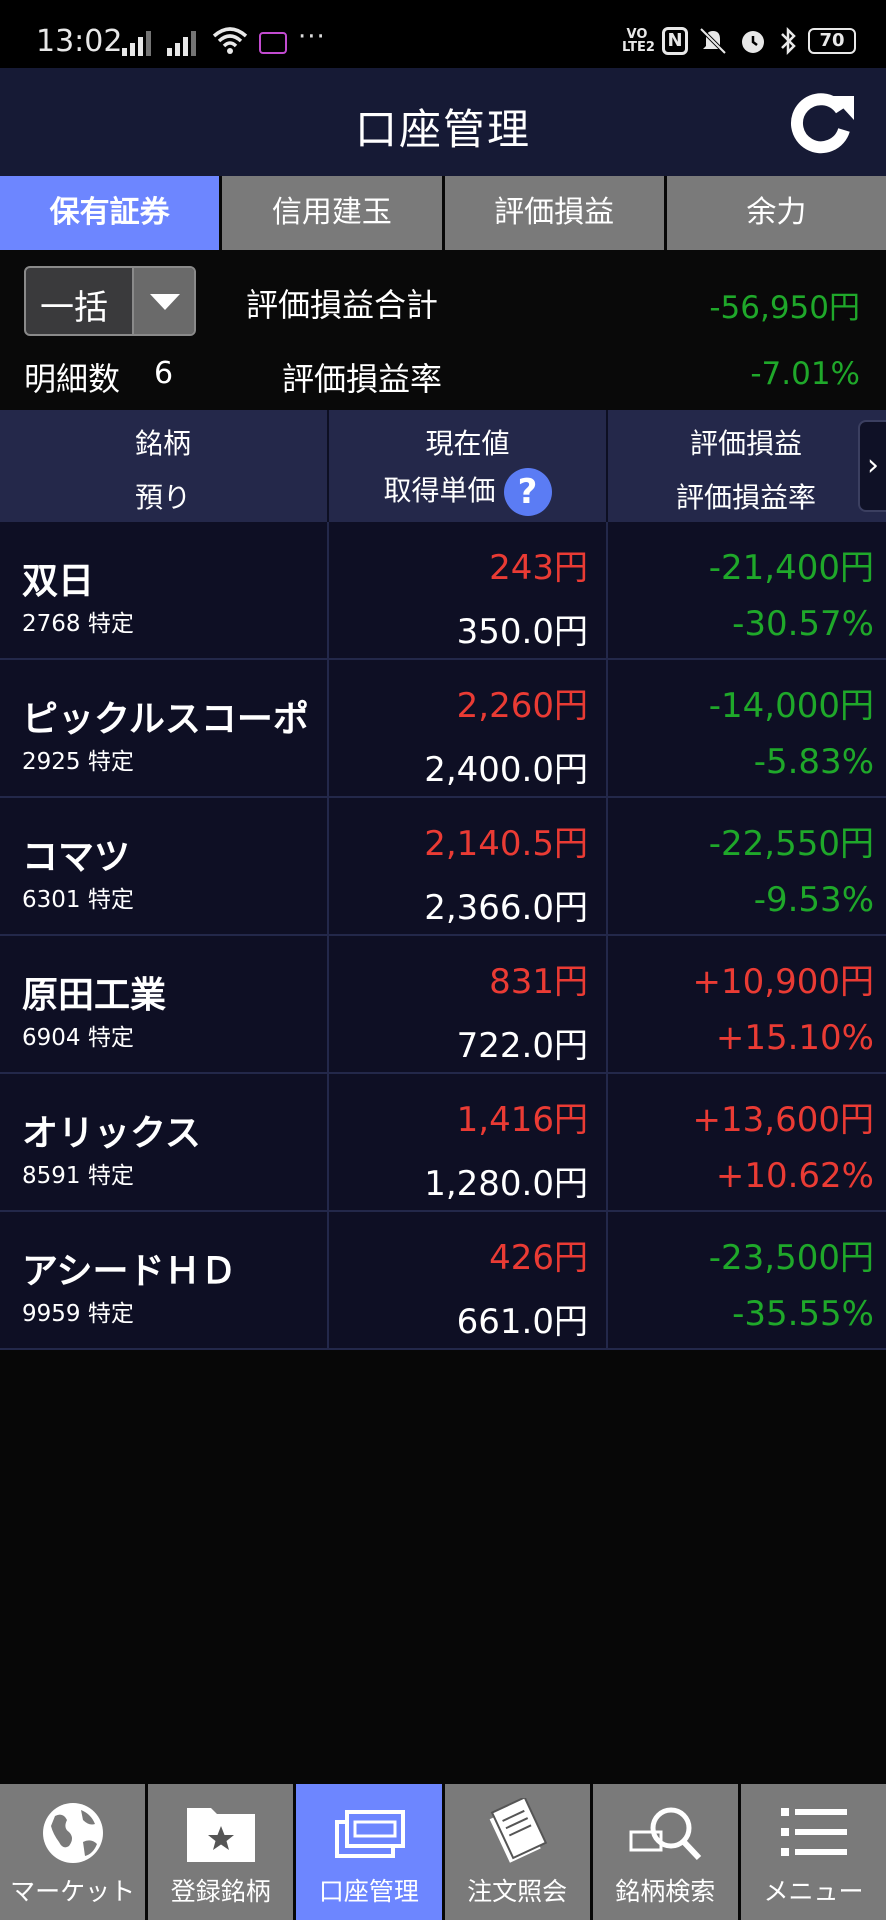  I want to click on acquisition-cost: 2,366.0円, so click(506, 908).